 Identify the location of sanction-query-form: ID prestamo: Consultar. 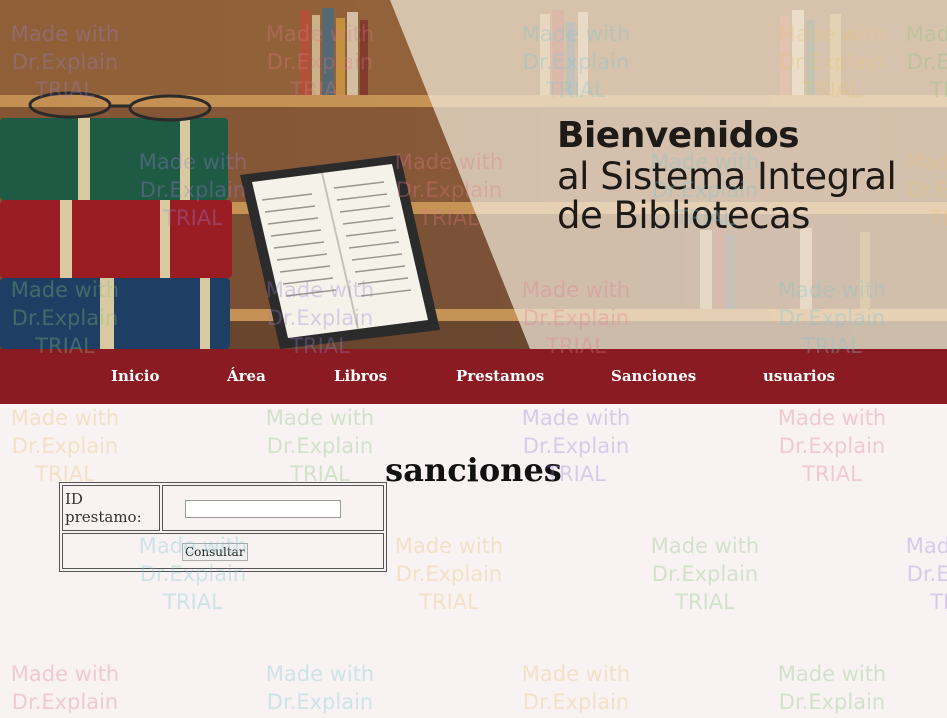
(223, 527).